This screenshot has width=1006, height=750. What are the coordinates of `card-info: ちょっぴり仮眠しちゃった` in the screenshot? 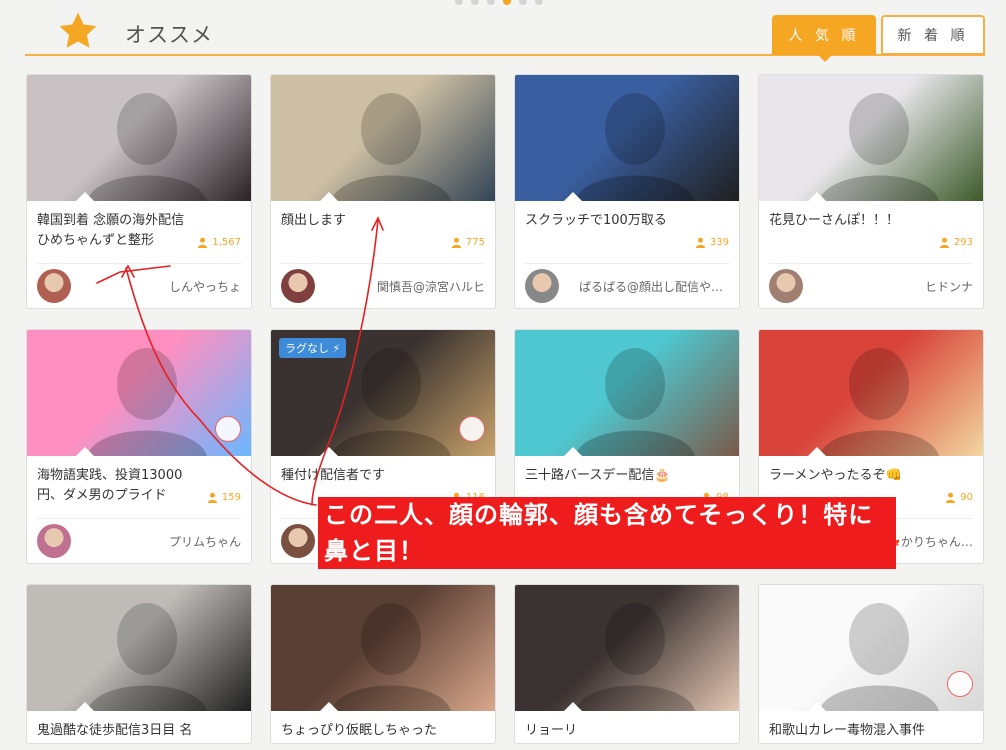 It's located at (383, 727).